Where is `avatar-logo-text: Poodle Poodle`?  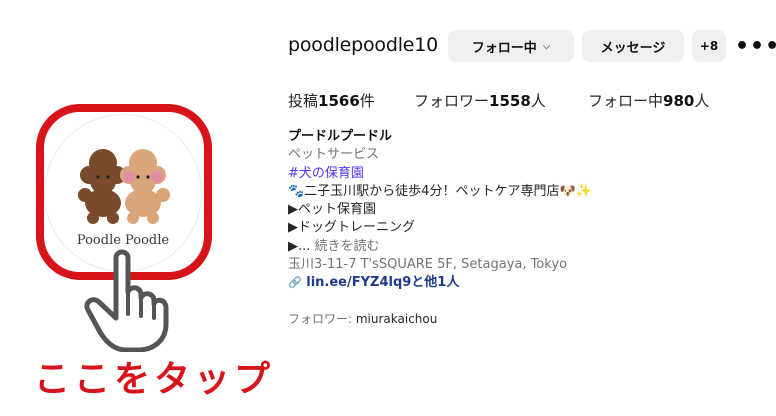
avatar-logo-text: Poodle Poodle is located at coordinates (123, 240).